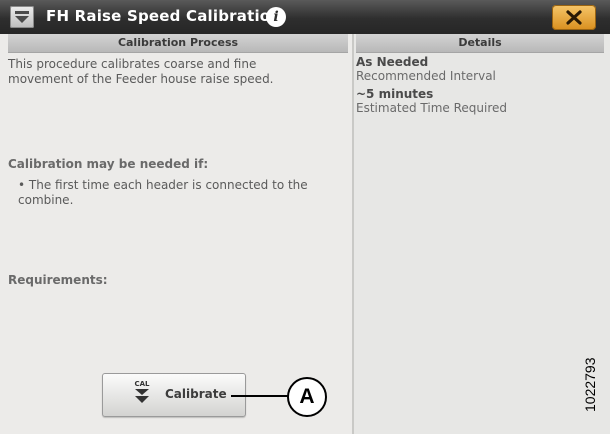 The image size is (610, 434). I want to click on calibrate-icon-text: CAL, so click(142, 384).